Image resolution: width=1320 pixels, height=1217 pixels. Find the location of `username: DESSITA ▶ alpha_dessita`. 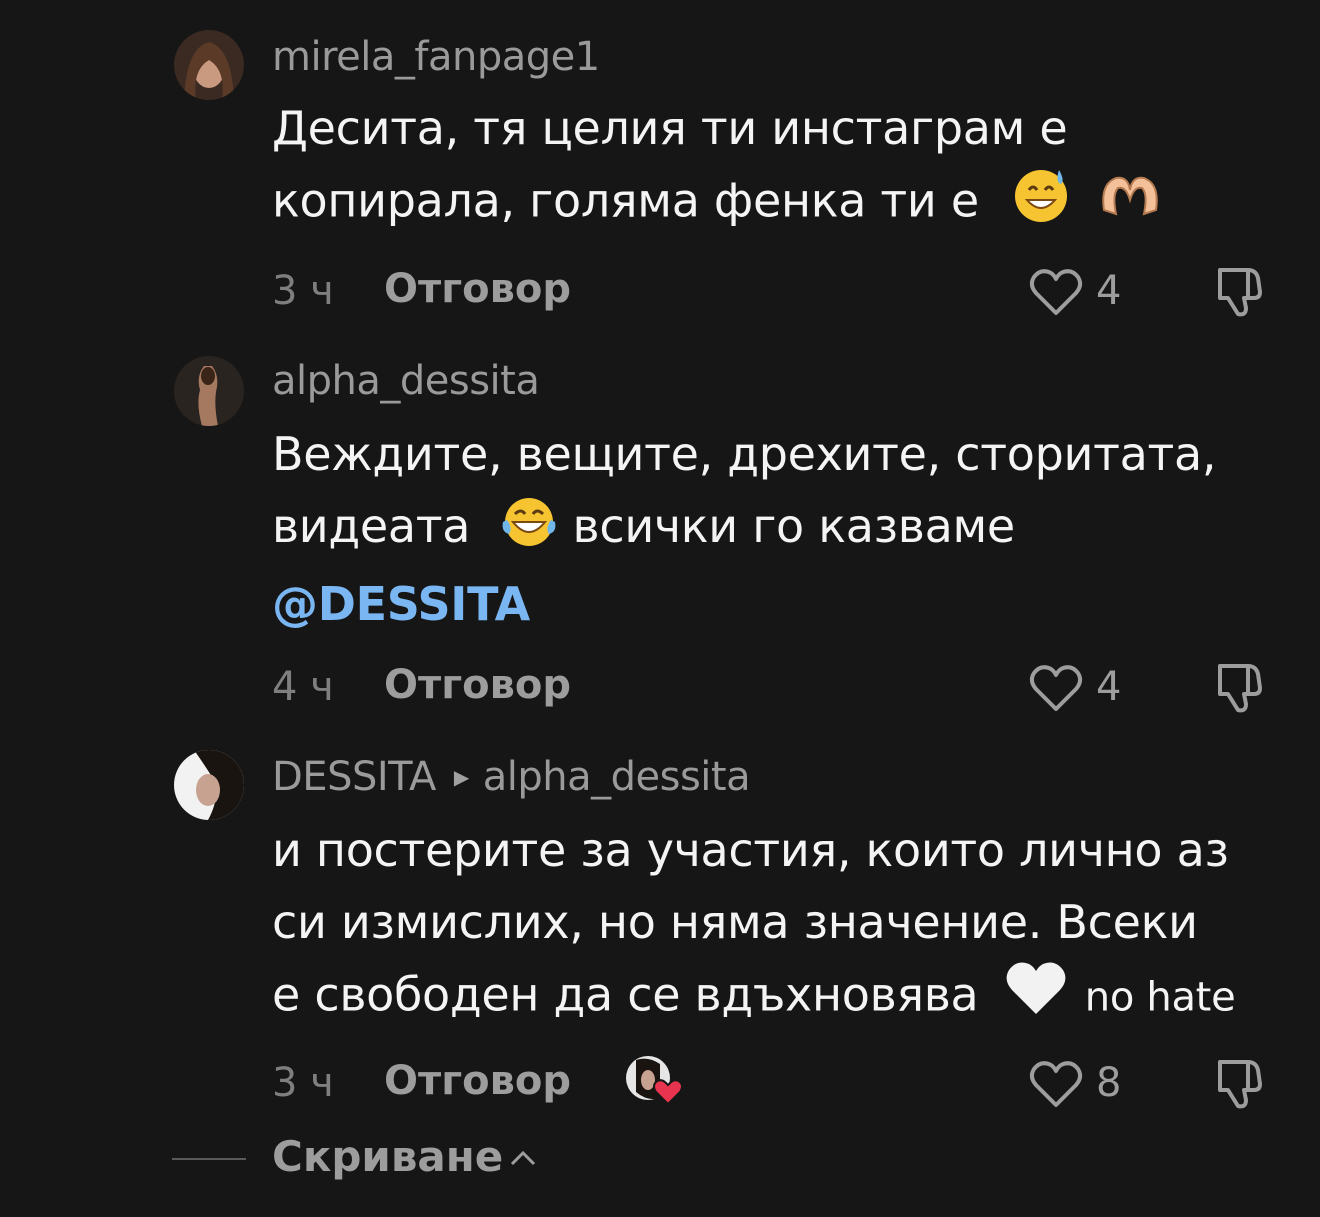

username: DESSITA ▶ alpha_dessita is located at coordinates (511, 777).